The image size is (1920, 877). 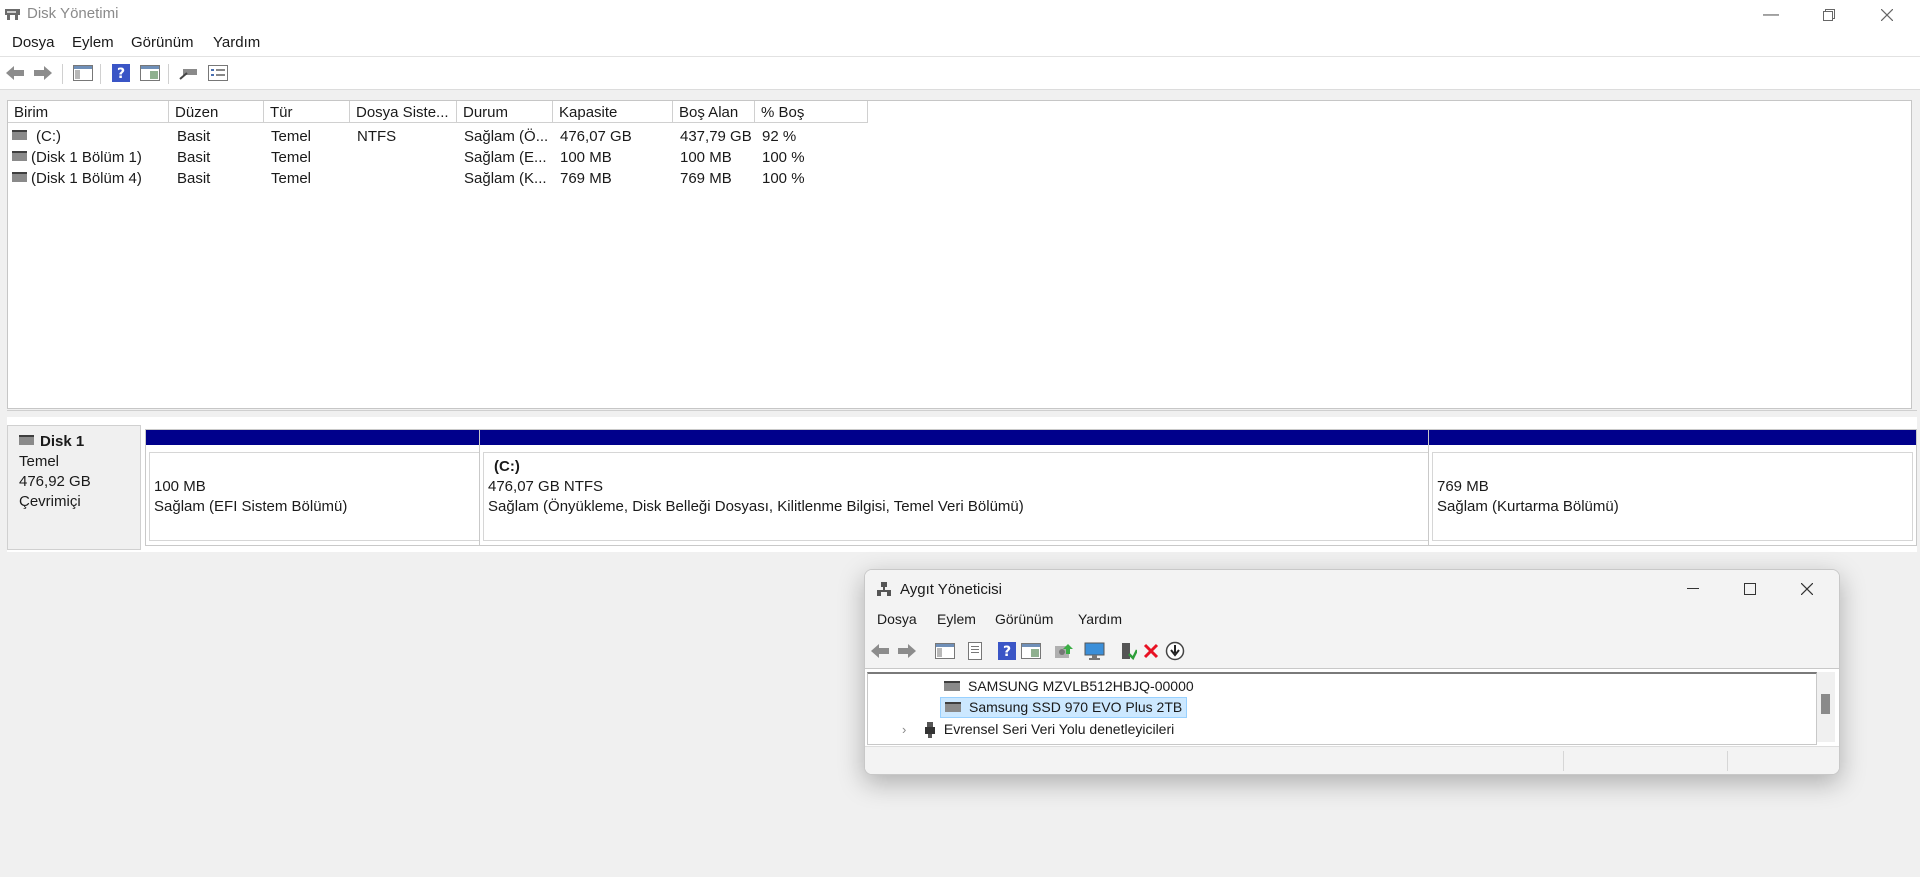 I want to click on list-view-icon, so click(x=218, y=73).